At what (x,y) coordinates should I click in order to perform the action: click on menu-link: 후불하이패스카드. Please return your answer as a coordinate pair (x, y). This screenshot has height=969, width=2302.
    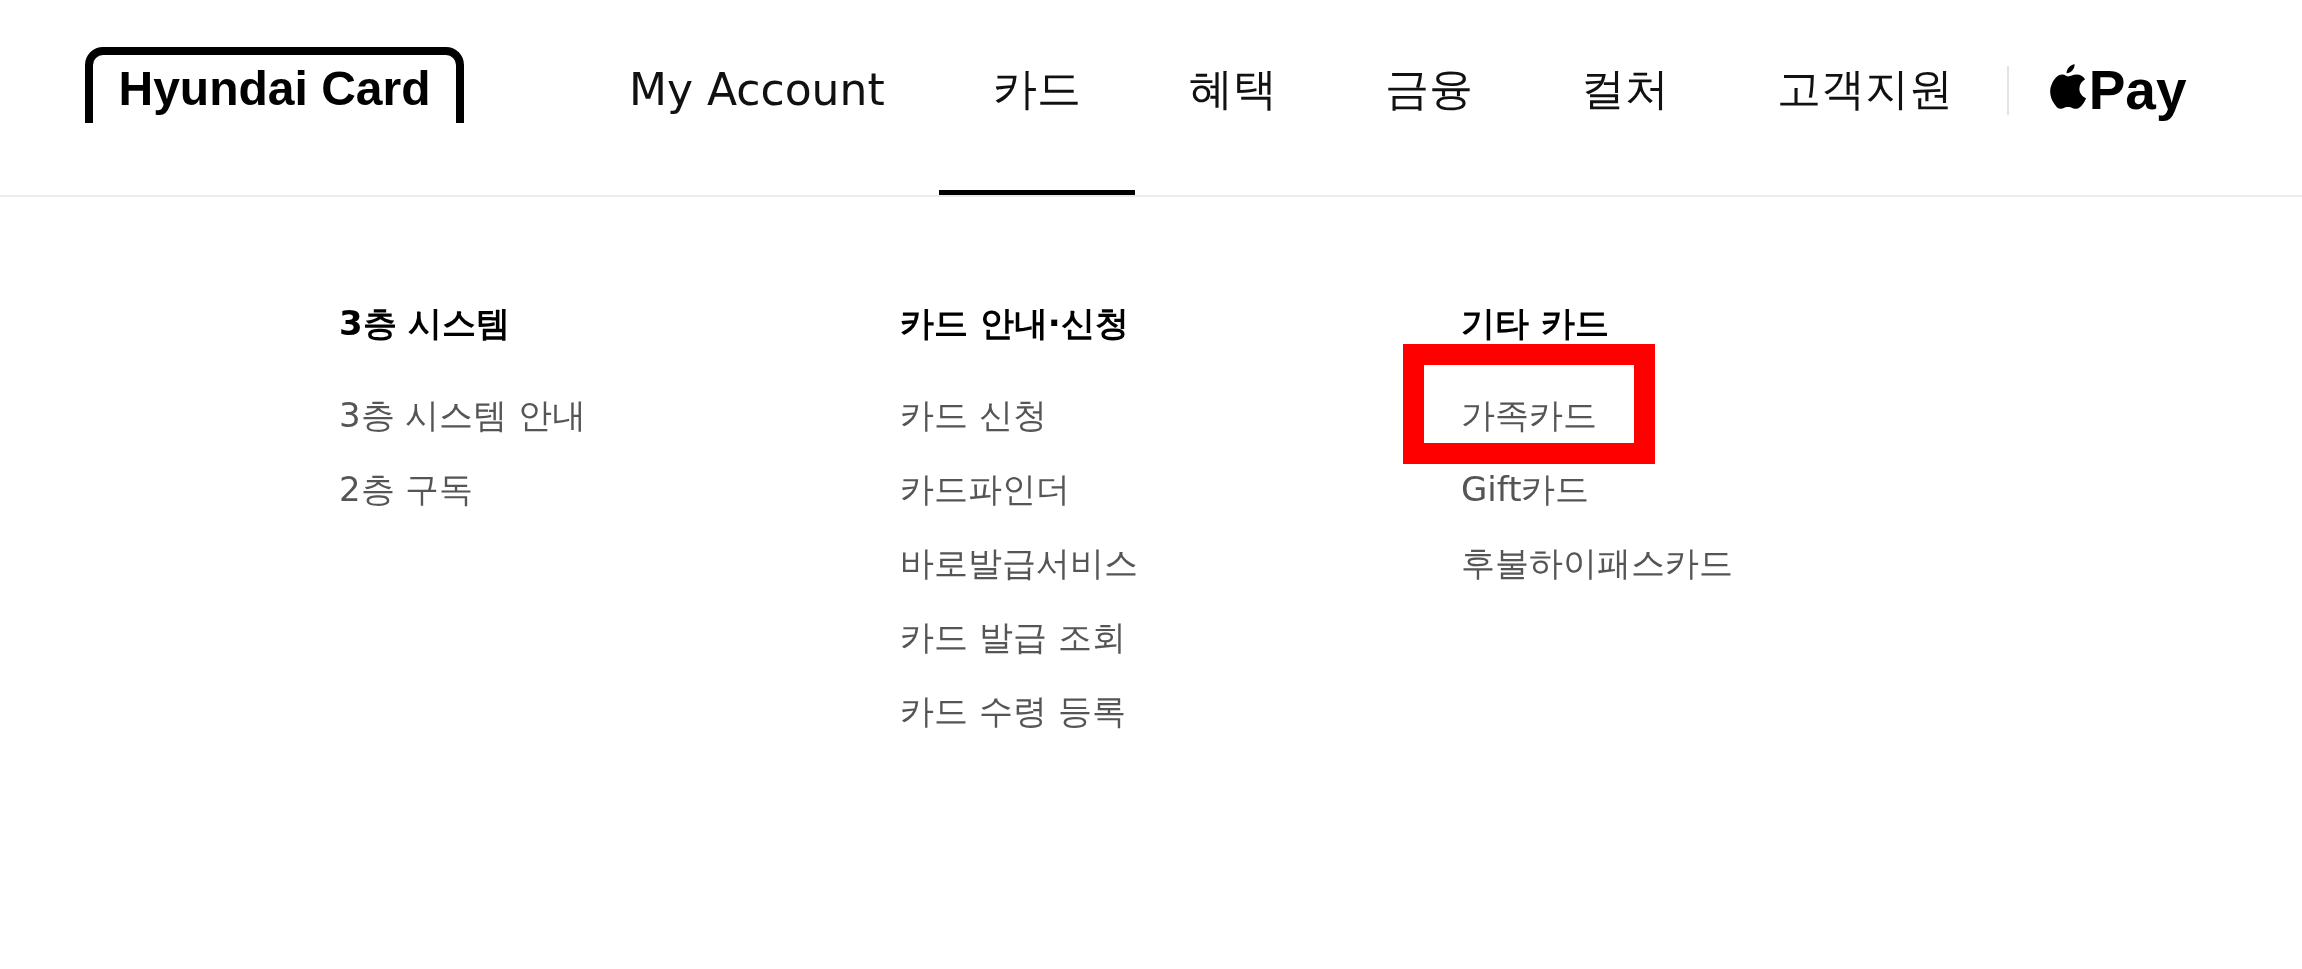
    Looking at the image, I should click on (1597, 563).